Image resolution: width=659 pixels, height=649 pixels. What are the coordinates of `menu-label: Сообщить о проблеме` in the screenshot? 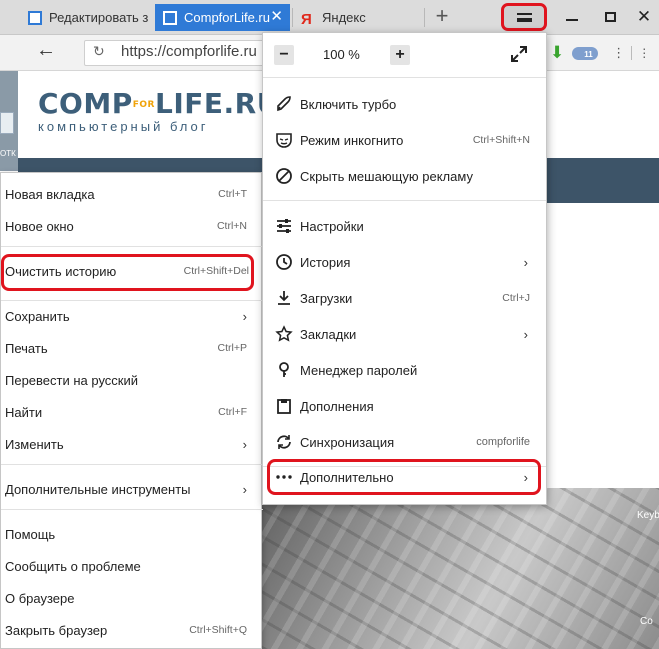 It's located at (73, 566).